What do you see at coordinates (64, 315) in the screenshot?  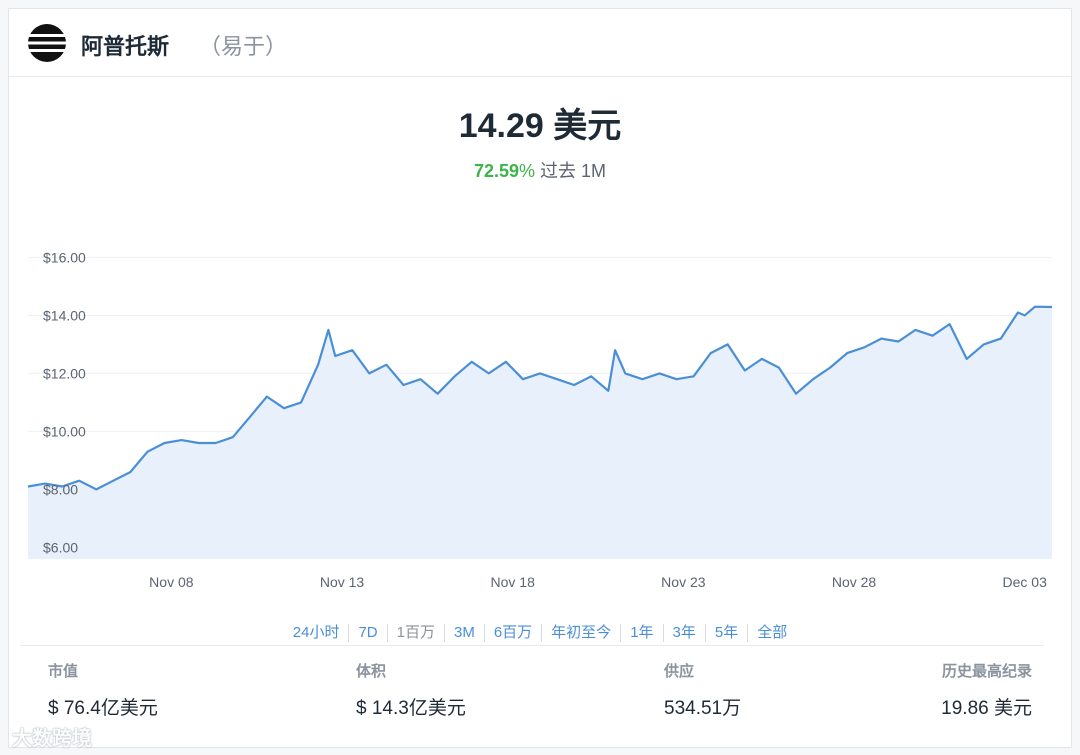 I see `y-tick-label: $14.00` at bounding box center [64, 315].